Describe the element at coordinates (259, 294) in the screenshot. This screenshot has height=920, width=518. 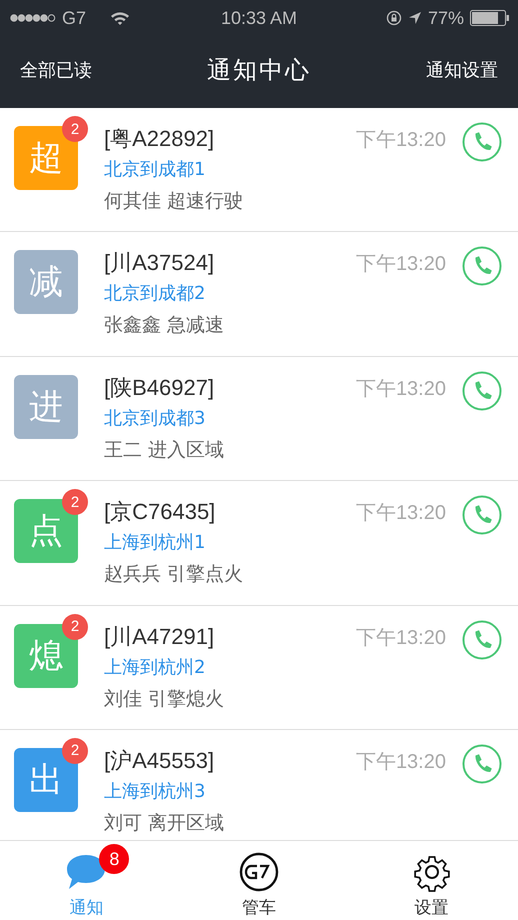
I see `notification-item: 减 [川A37524] 北京到成都2 张鑫鑫 急减速 下午13:20` at that location.